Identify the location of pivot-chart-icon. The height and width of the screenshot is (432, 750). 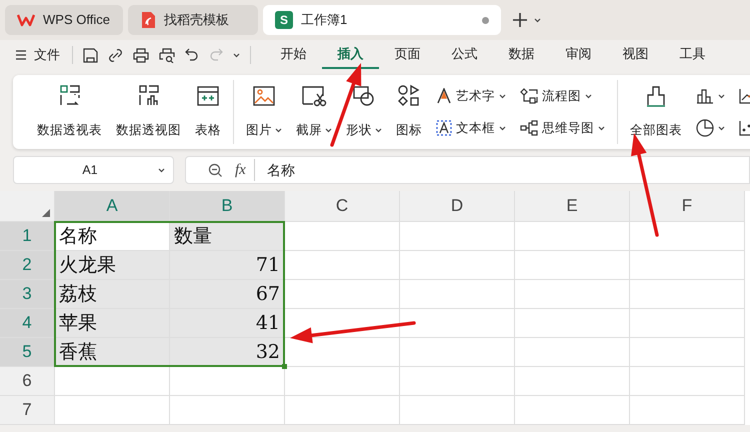
(148, 96).